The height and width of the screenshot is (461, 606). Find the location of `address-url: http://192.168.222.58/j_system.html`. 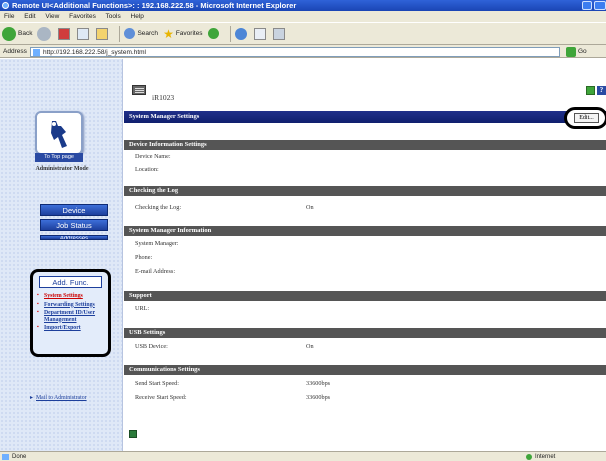

address-url: http://192.168.222.58/j_system.html is located at coordinates (94, 52).